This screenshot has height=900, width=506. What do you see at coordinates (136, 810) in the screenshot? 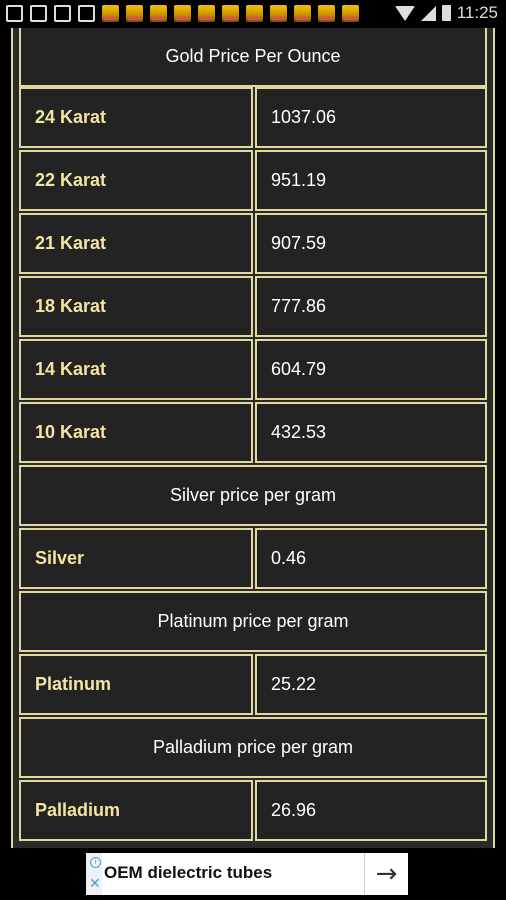
I see `row-label: Palladium` at bounding box center [136, 810].